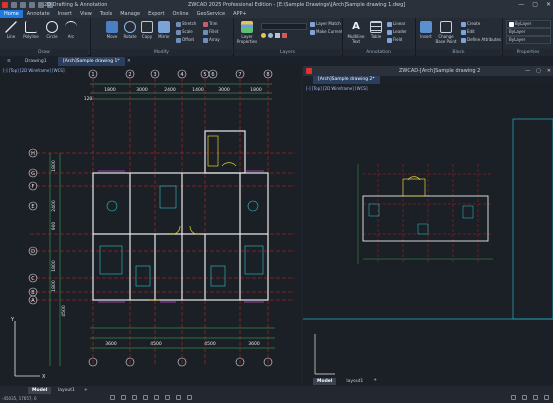 This screenshot has height=403, width=553. I want to click on menu-app-plus: APP+, so click(240, 14).